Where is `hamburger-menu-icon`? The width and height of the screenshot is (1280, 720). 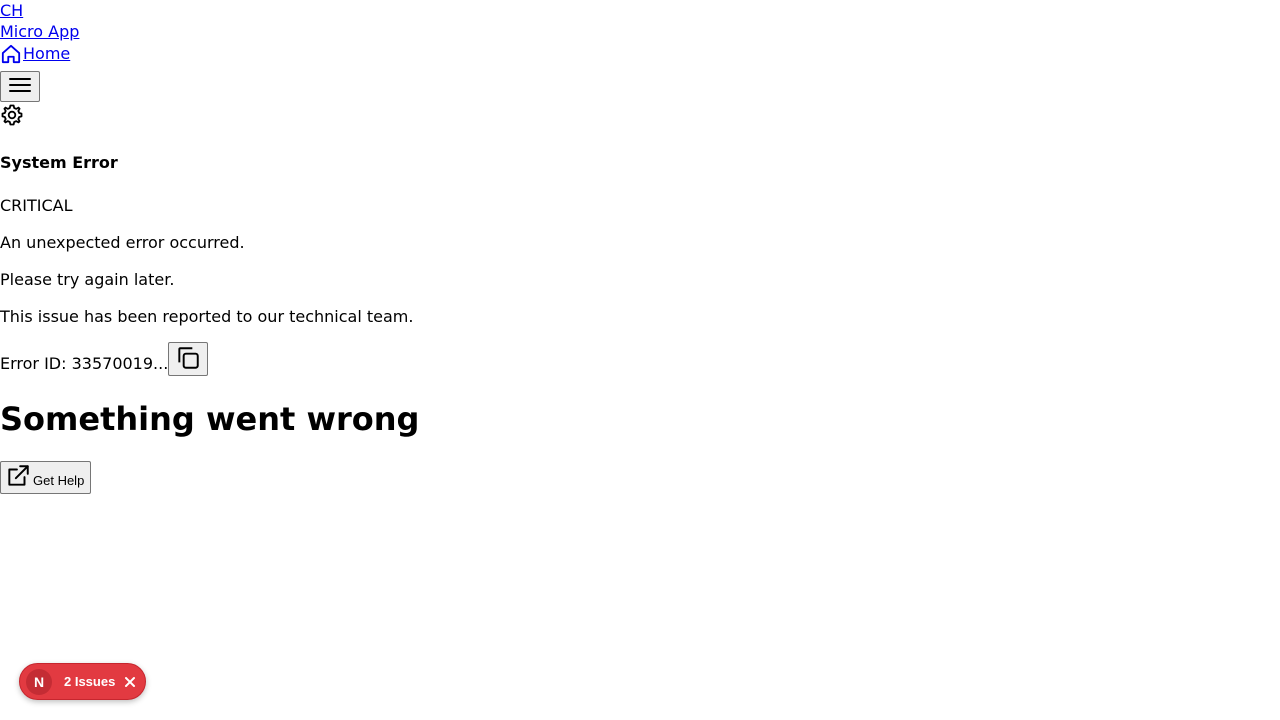 hamburger-menu-icon is located at coordinates (20, 86).